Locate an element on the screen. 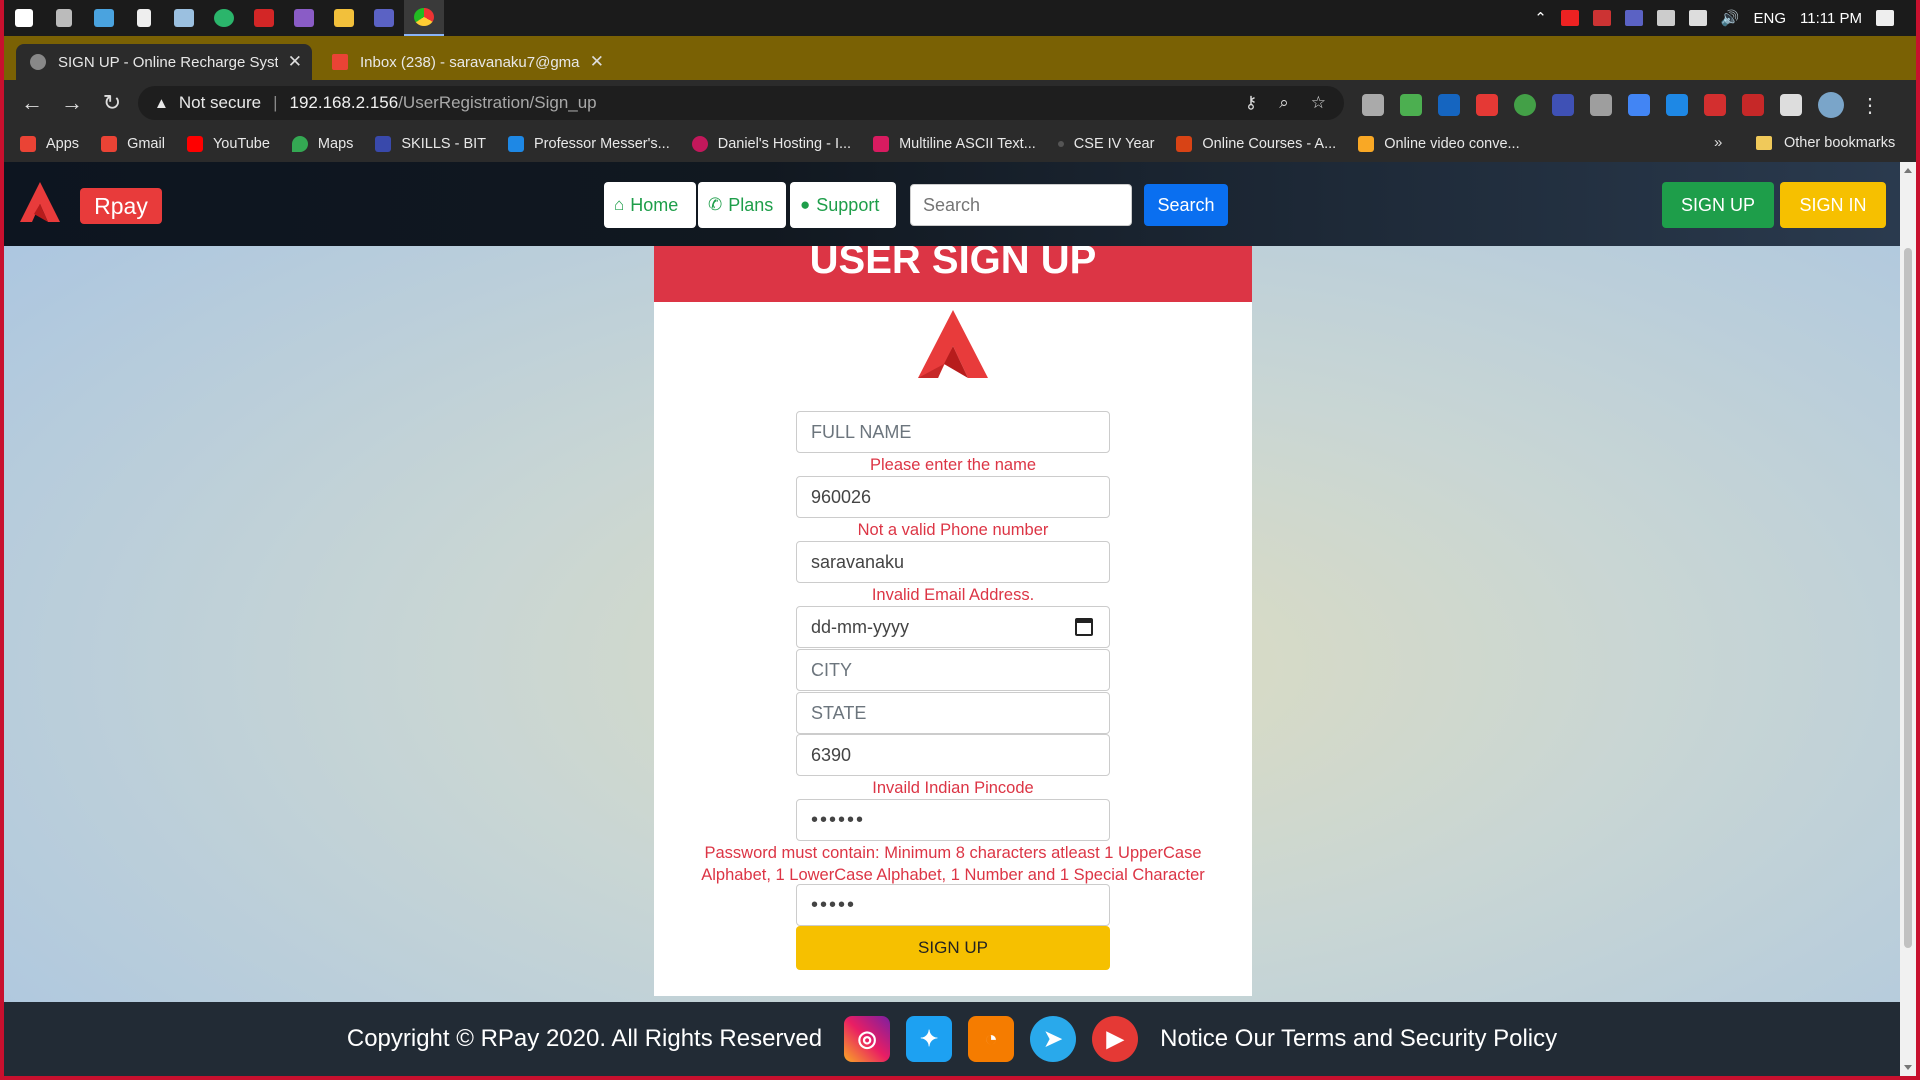 The image size is (1920, 1080). tab-inbox: Inbox (238) - saravanaku7@gmai ✕ is located at coordinates (466, 62).